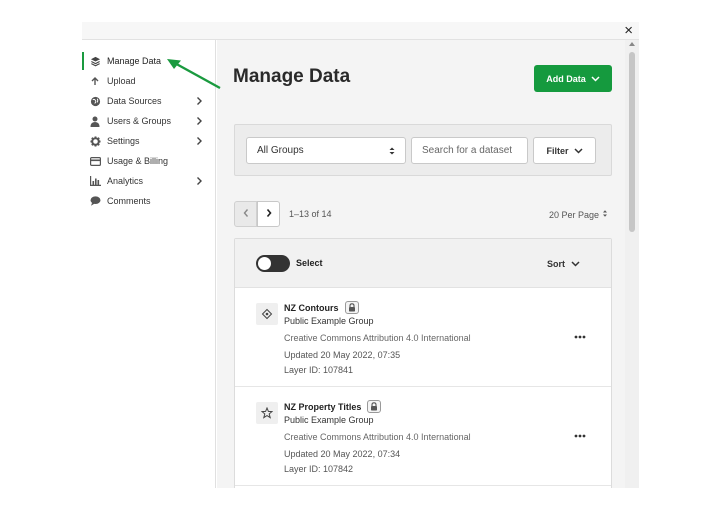 The width and height of the screenshot is (720, 506). Describe the element at coordinates (273, 263) in the screenshot. I see `select-toggle` at that location.